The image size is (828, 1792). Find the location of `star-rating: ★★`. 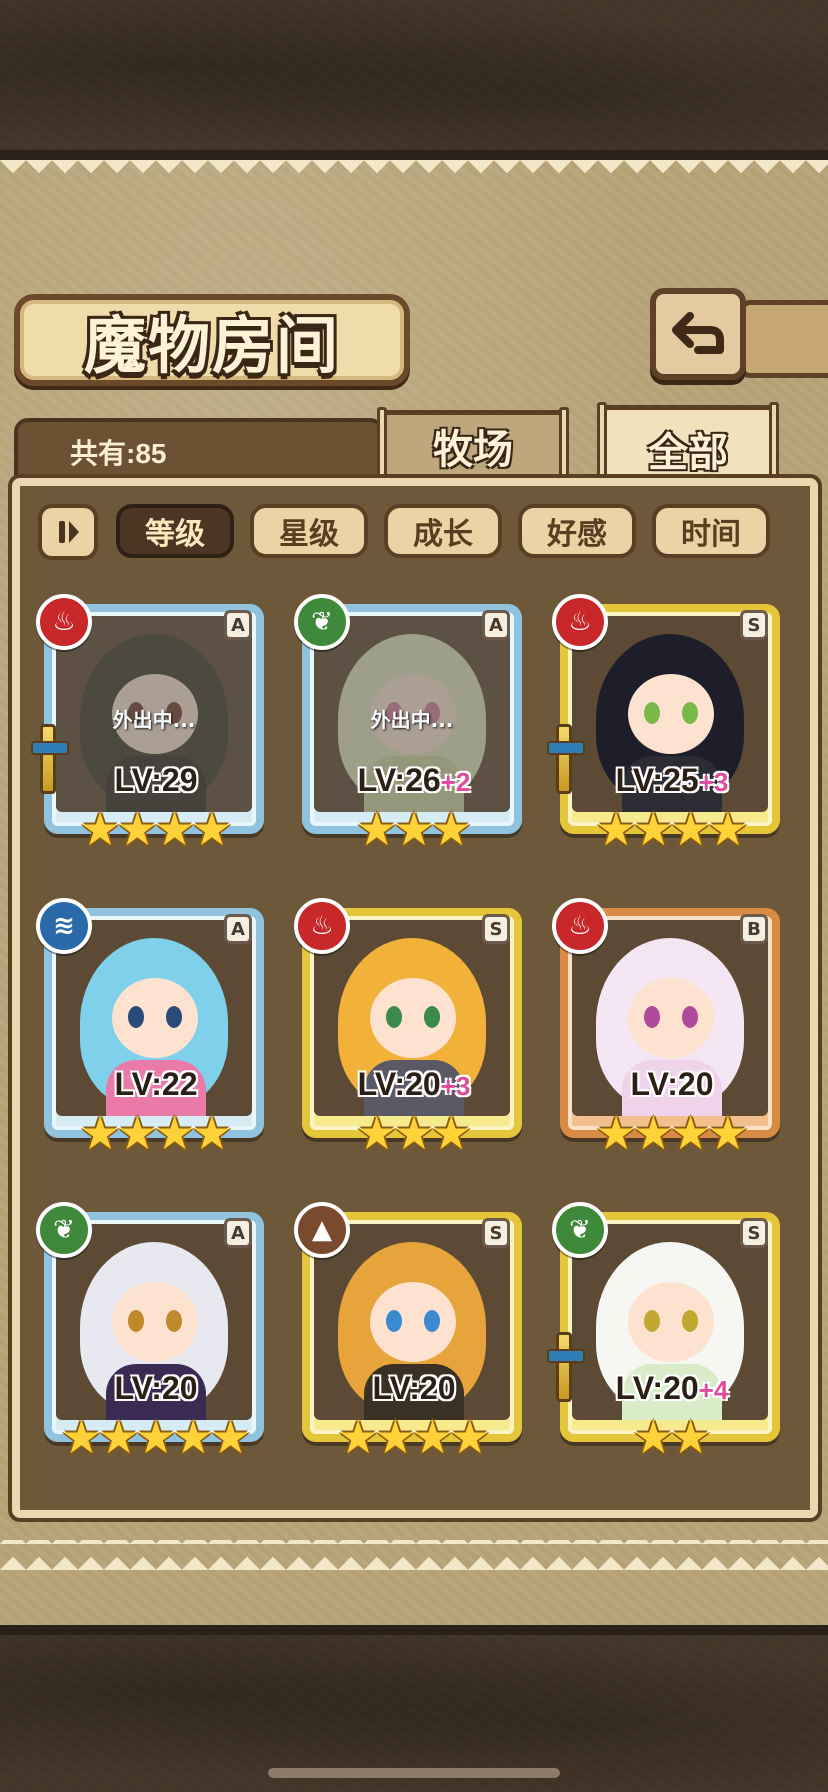

star-rating: ★★ is located at coordinates (671, 1437).